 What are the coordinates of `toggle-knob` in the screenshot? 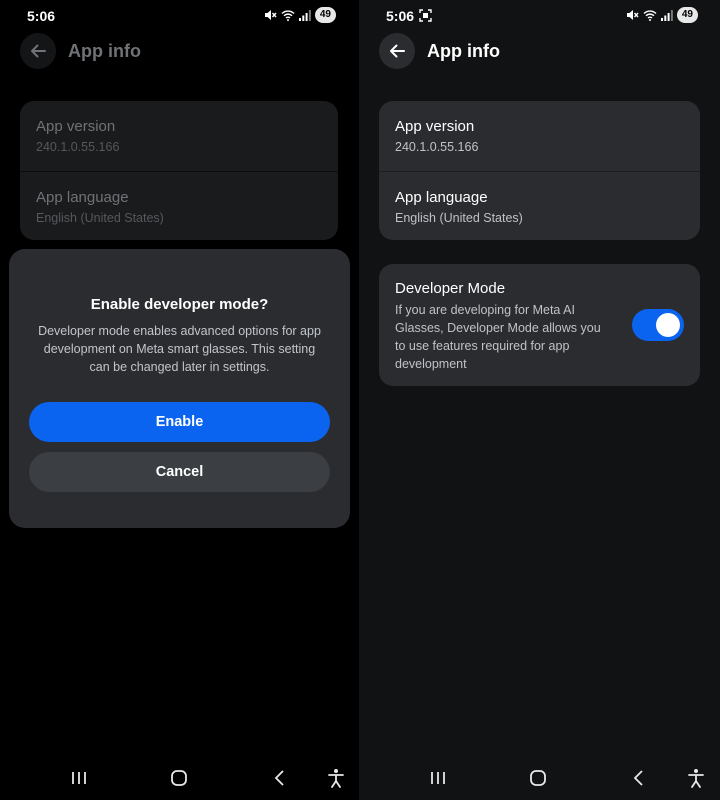 It's located at (668, 325).